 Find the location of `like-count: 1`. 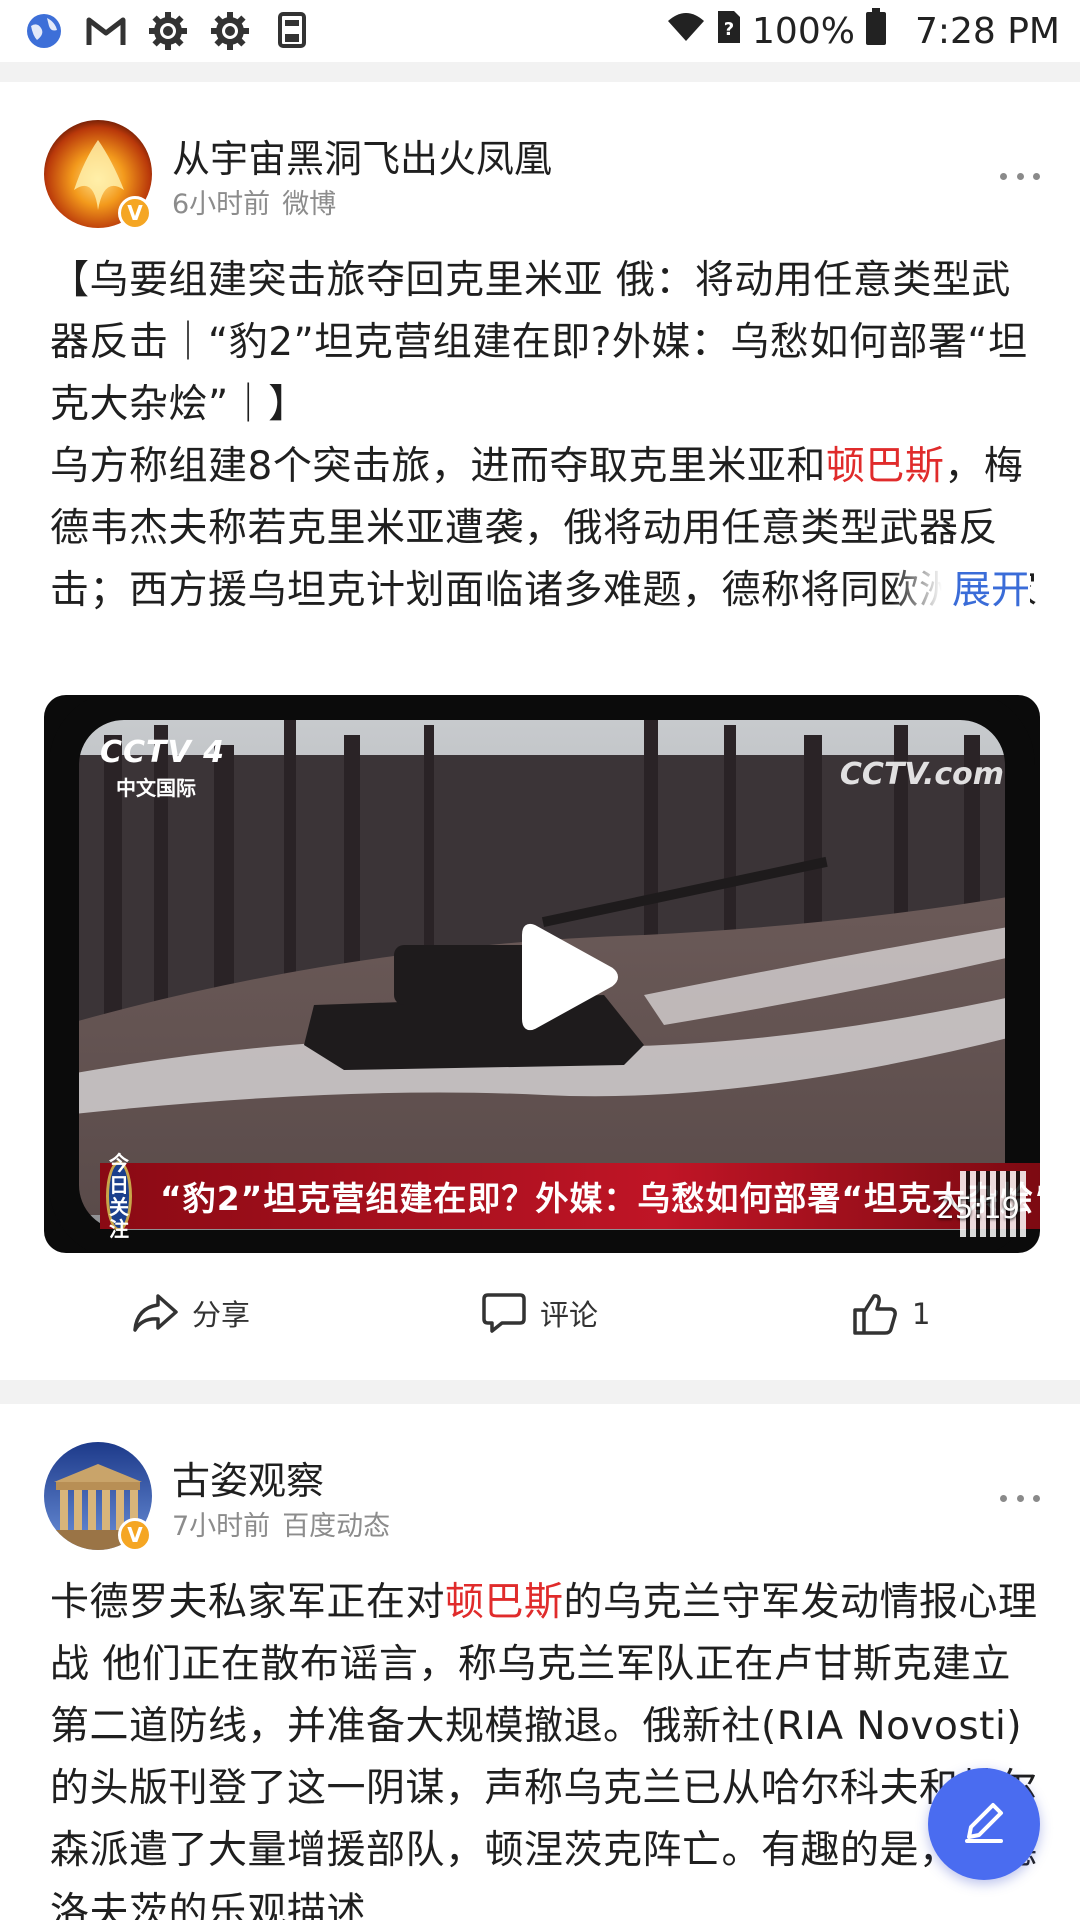

like-count: 1 is located at coordinates (921, 1314).